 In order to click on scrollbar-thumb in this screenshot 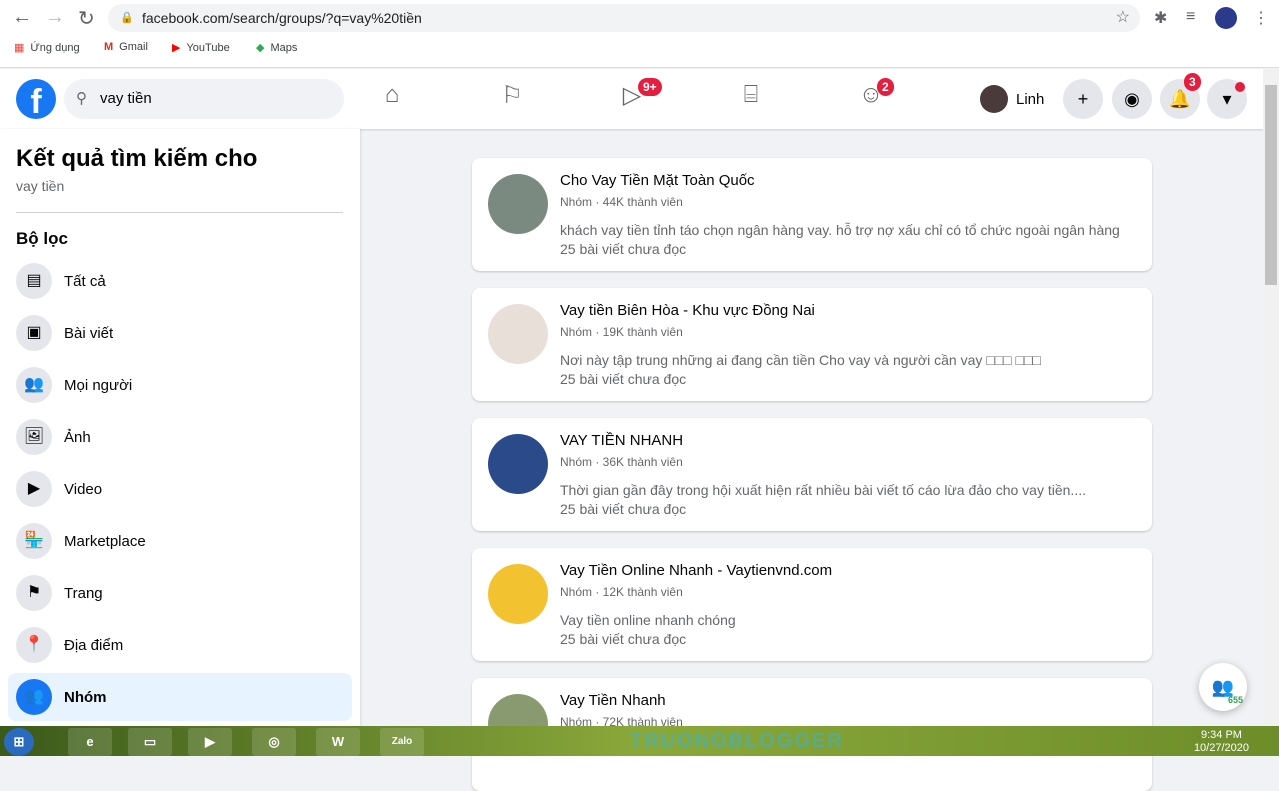, I will do `click(1271, 185)`.